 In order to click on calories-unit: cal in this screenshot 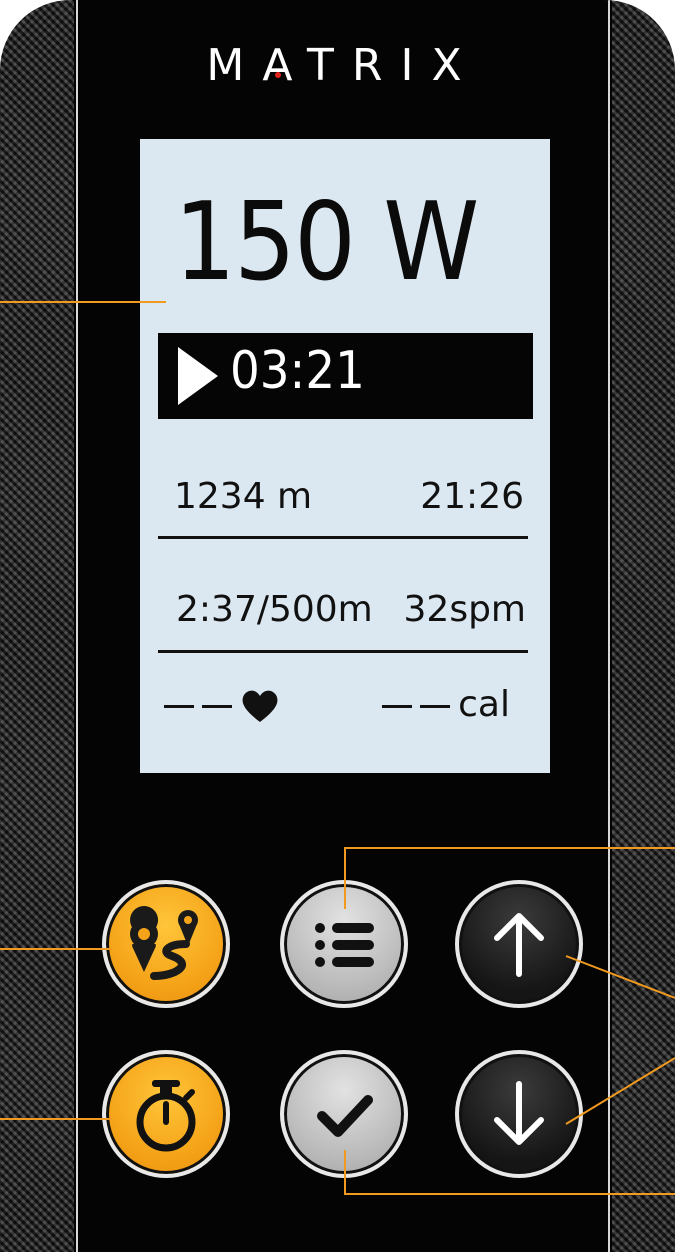, I will do `click(484, 704)`.